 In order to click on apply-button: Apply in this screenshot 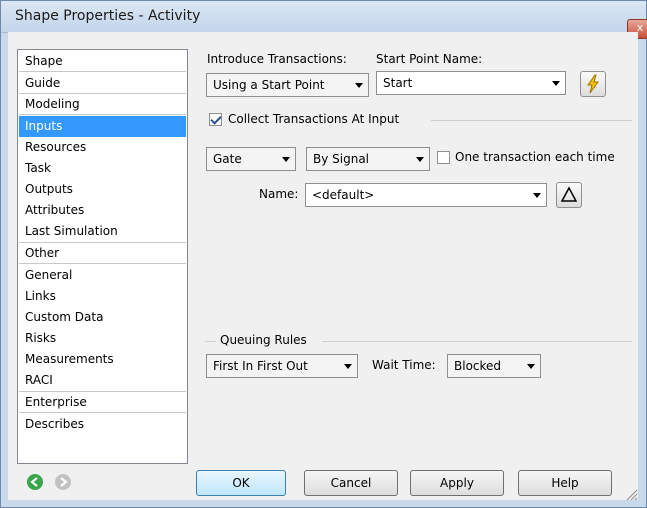, I will do `click(457, 483)`.